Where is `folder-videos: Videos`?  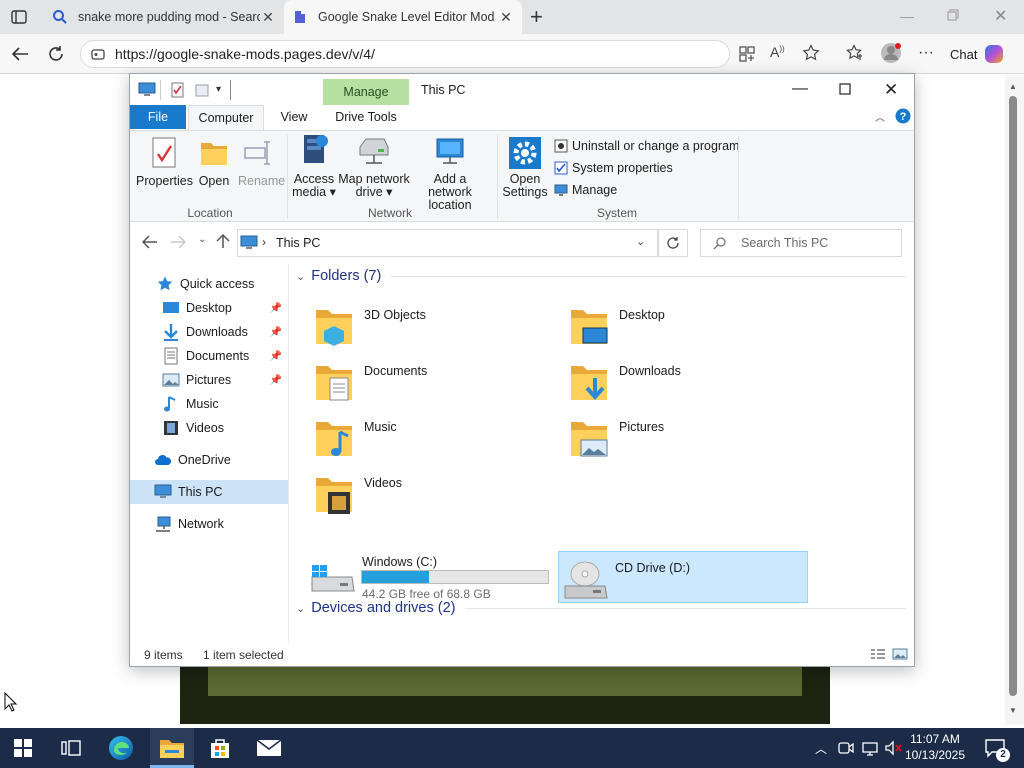
folder-videos: Videos is located at coordinates (434, 498).